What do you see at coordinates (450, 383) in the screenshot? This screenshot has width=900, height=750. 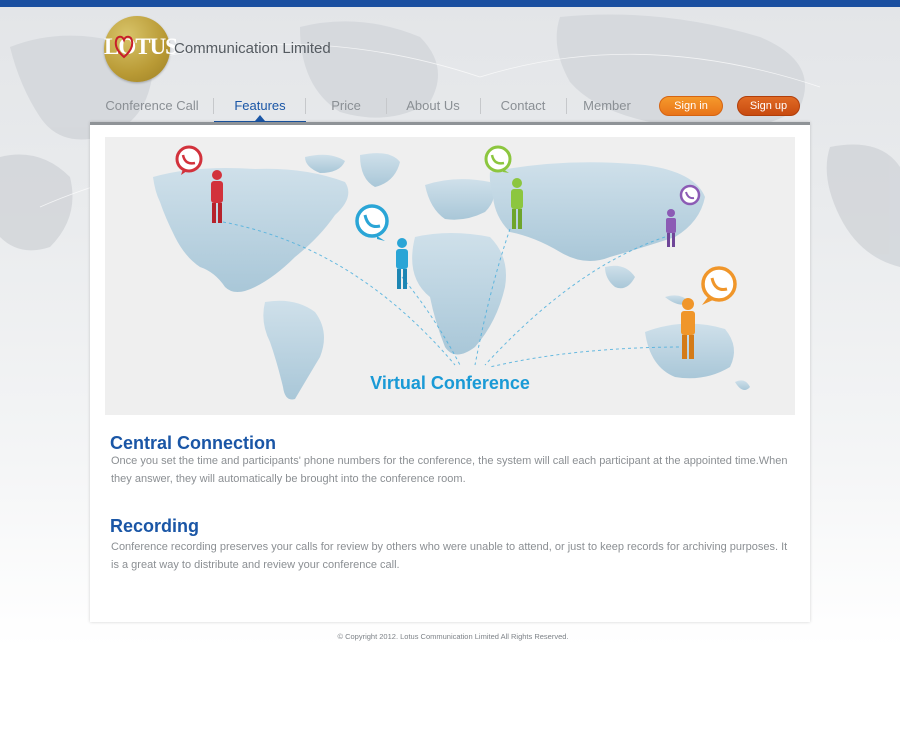 I see `banner-title: Virtual Conference` at bounding box center [450, 383].